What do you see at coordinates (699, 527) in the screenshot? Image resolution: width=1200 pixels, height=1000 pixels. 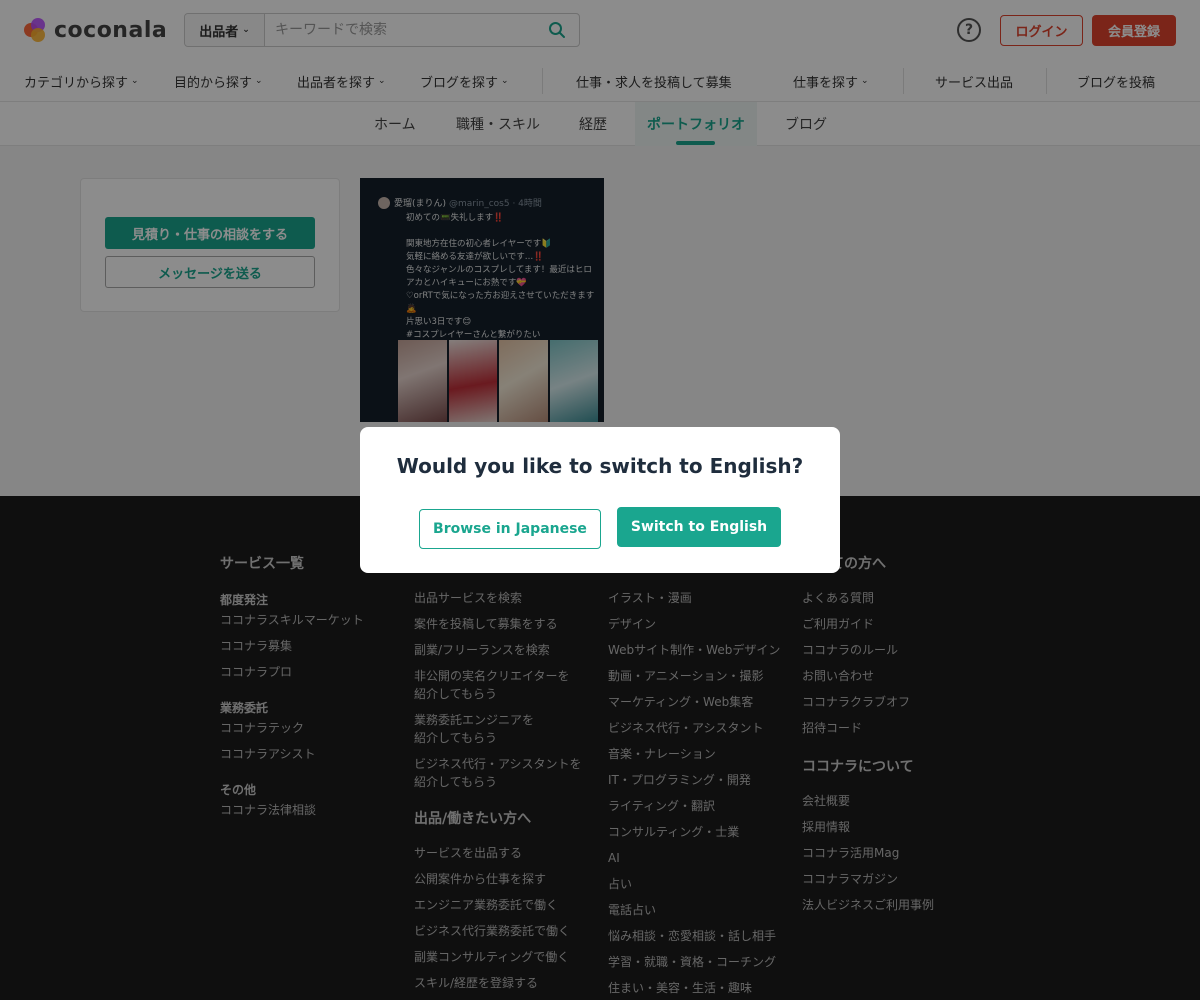 I see `switch-to-english-button: Switch to English` at bounding box center [699, 527].